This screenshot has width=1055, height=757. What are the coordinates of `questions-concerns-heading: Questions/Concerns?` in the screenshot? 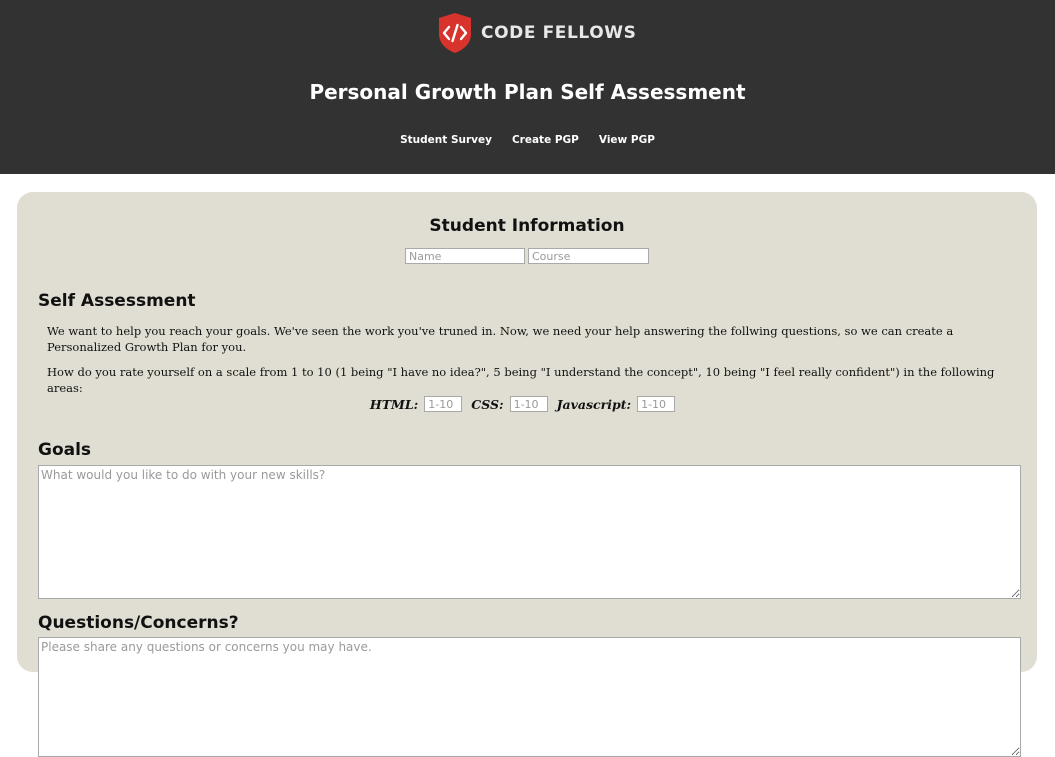 It's located at (138, 623).